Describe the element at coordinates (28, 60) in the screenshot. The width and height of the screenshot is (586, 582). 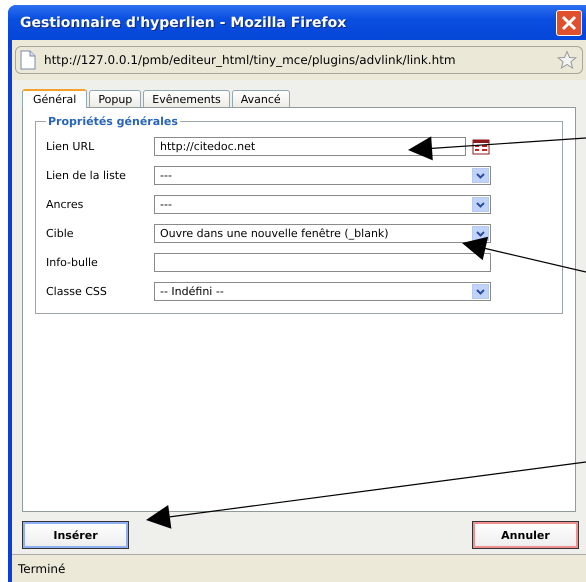
I see `page-icon` at that location.